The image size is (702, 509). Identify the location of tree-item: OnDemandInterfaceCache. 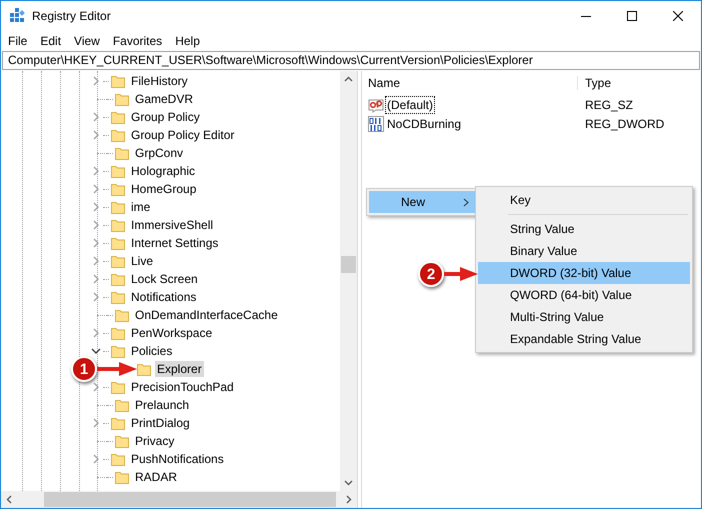
(206, 315).